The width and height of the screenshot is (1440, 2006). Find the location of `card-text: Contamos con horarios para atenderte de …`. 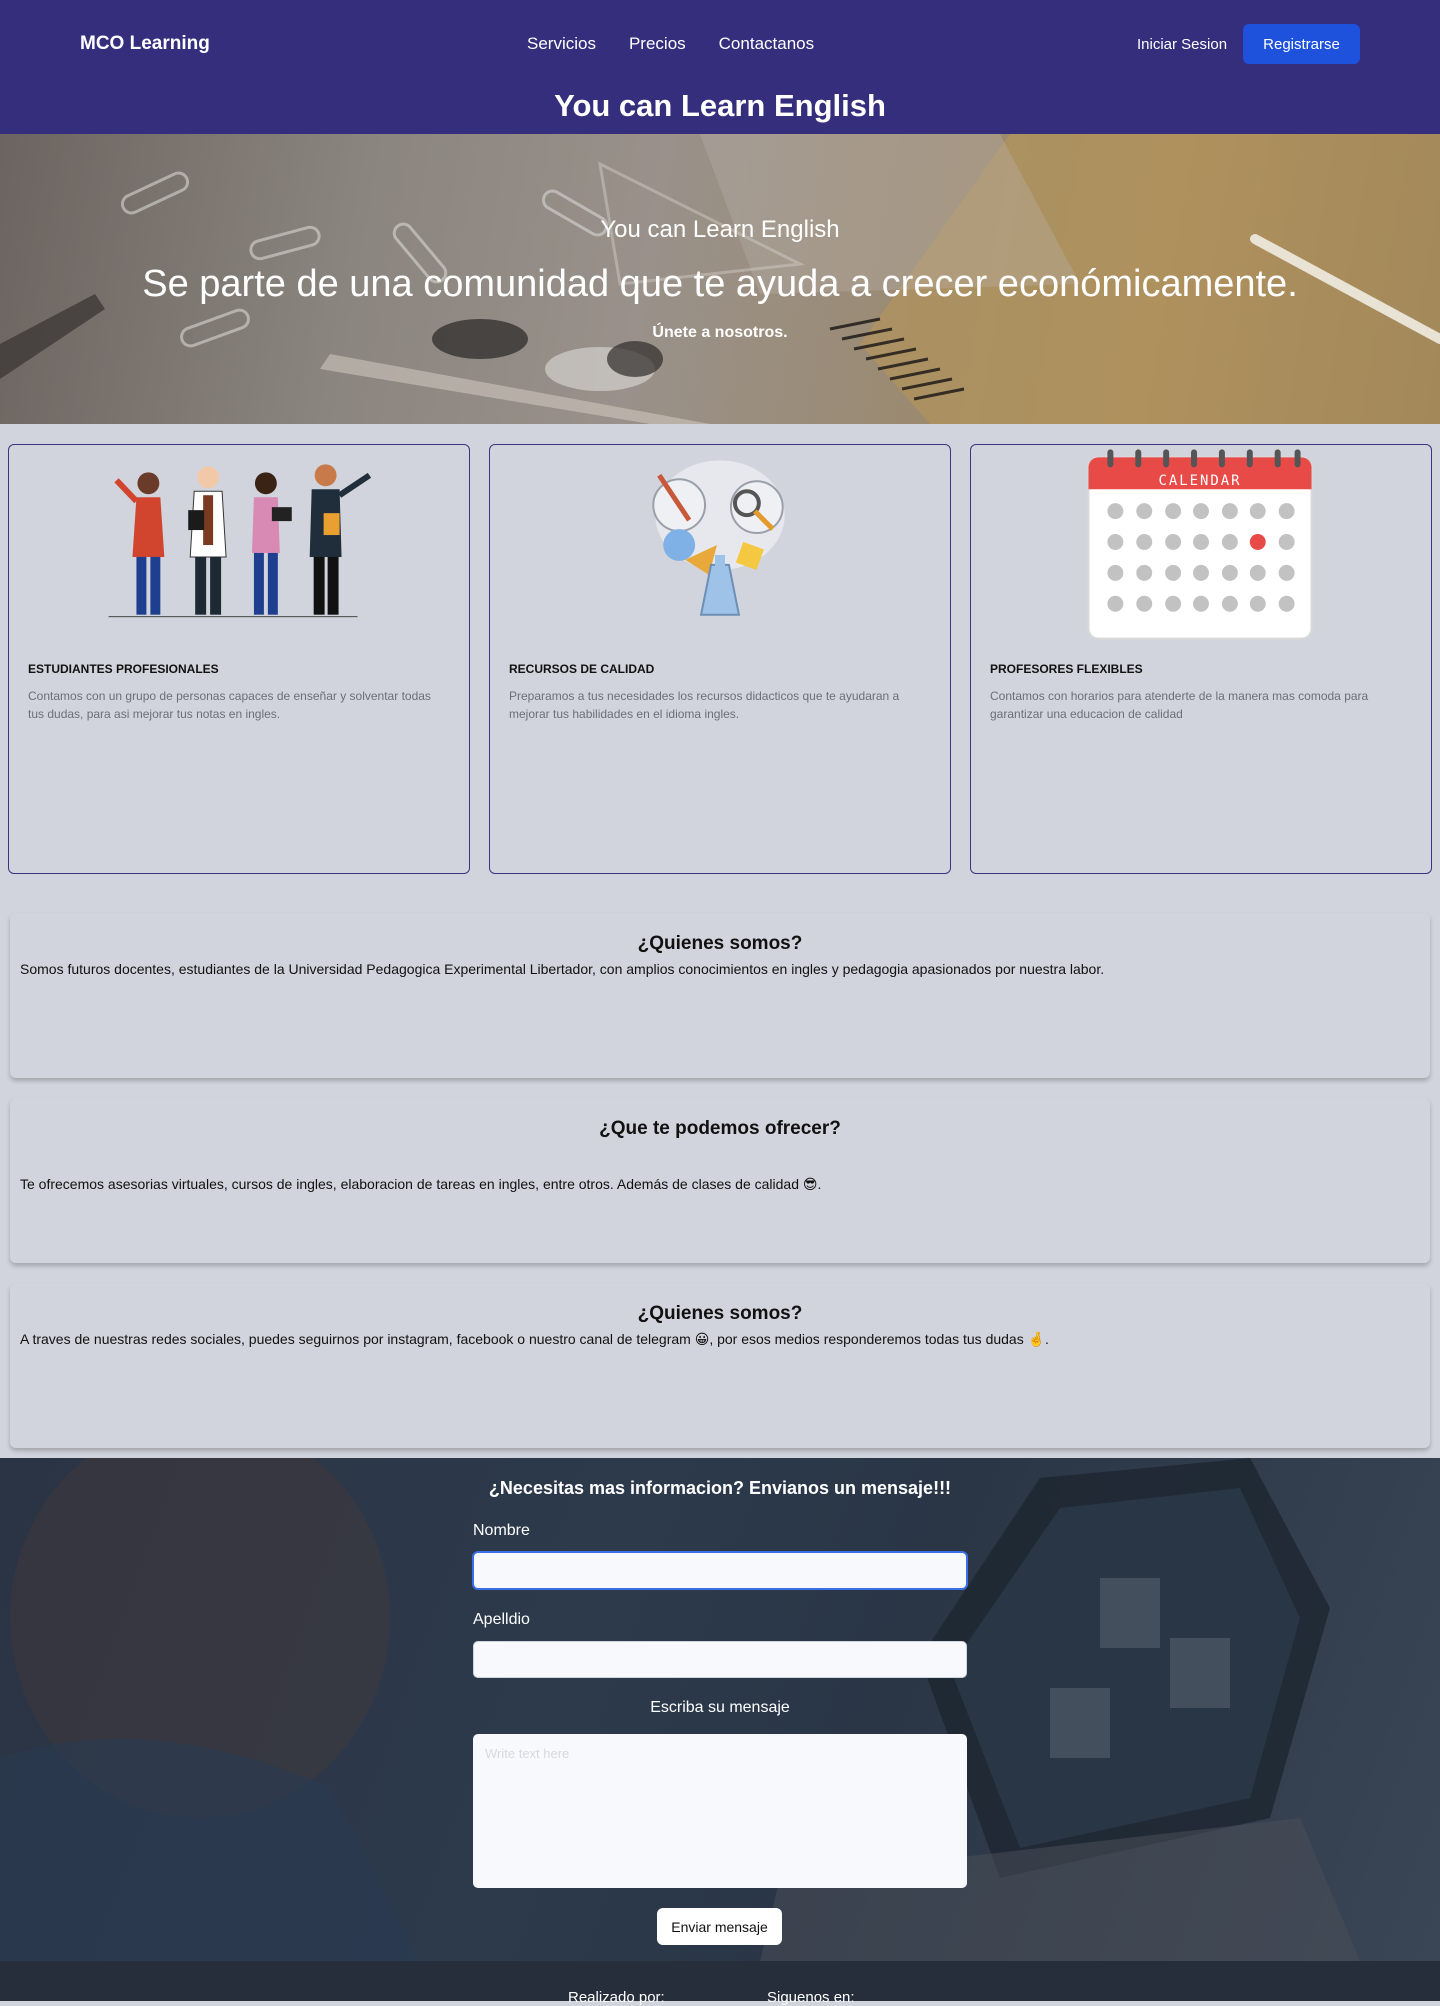

card-text: Contamos con horarios para atenderte de … is located at coordinates (1179, 705).